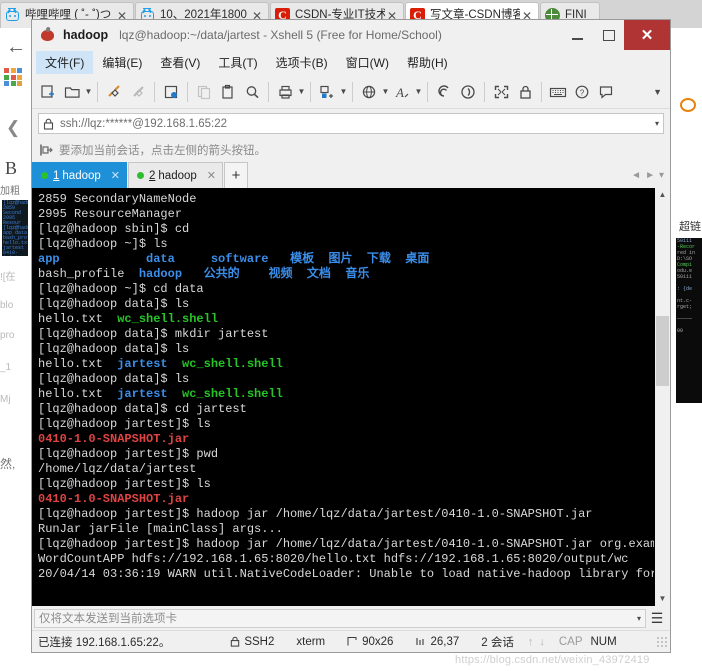  What do you see at coordinates (647, 35) in the screenshot?
I see `close-button: ✕` at bounding box center [647, 35].